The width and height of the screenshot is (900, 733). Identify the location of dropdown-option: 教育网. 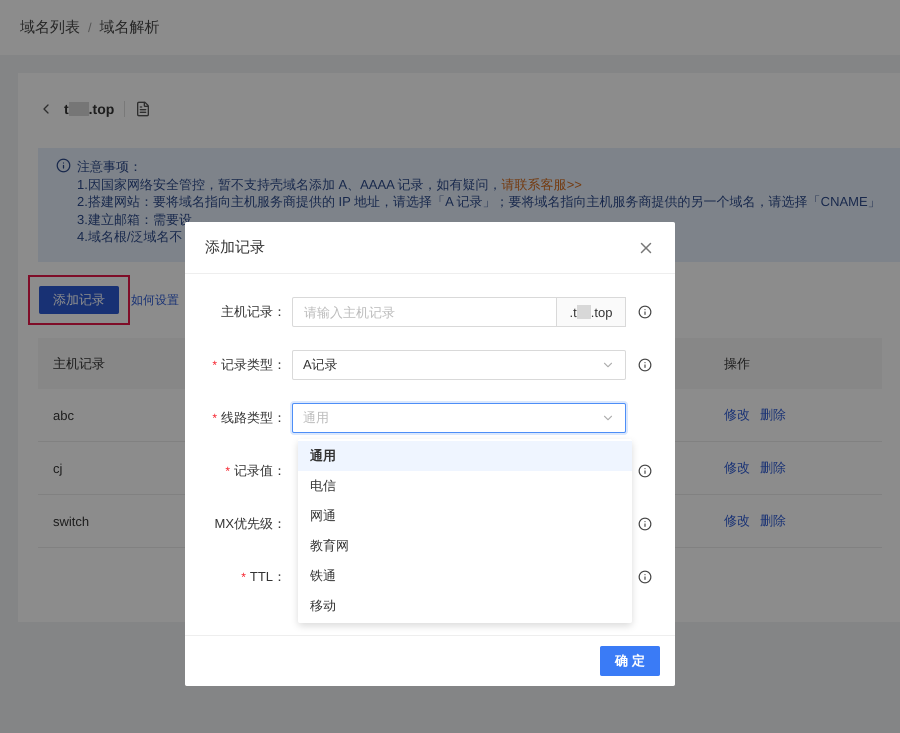
(465, 546).